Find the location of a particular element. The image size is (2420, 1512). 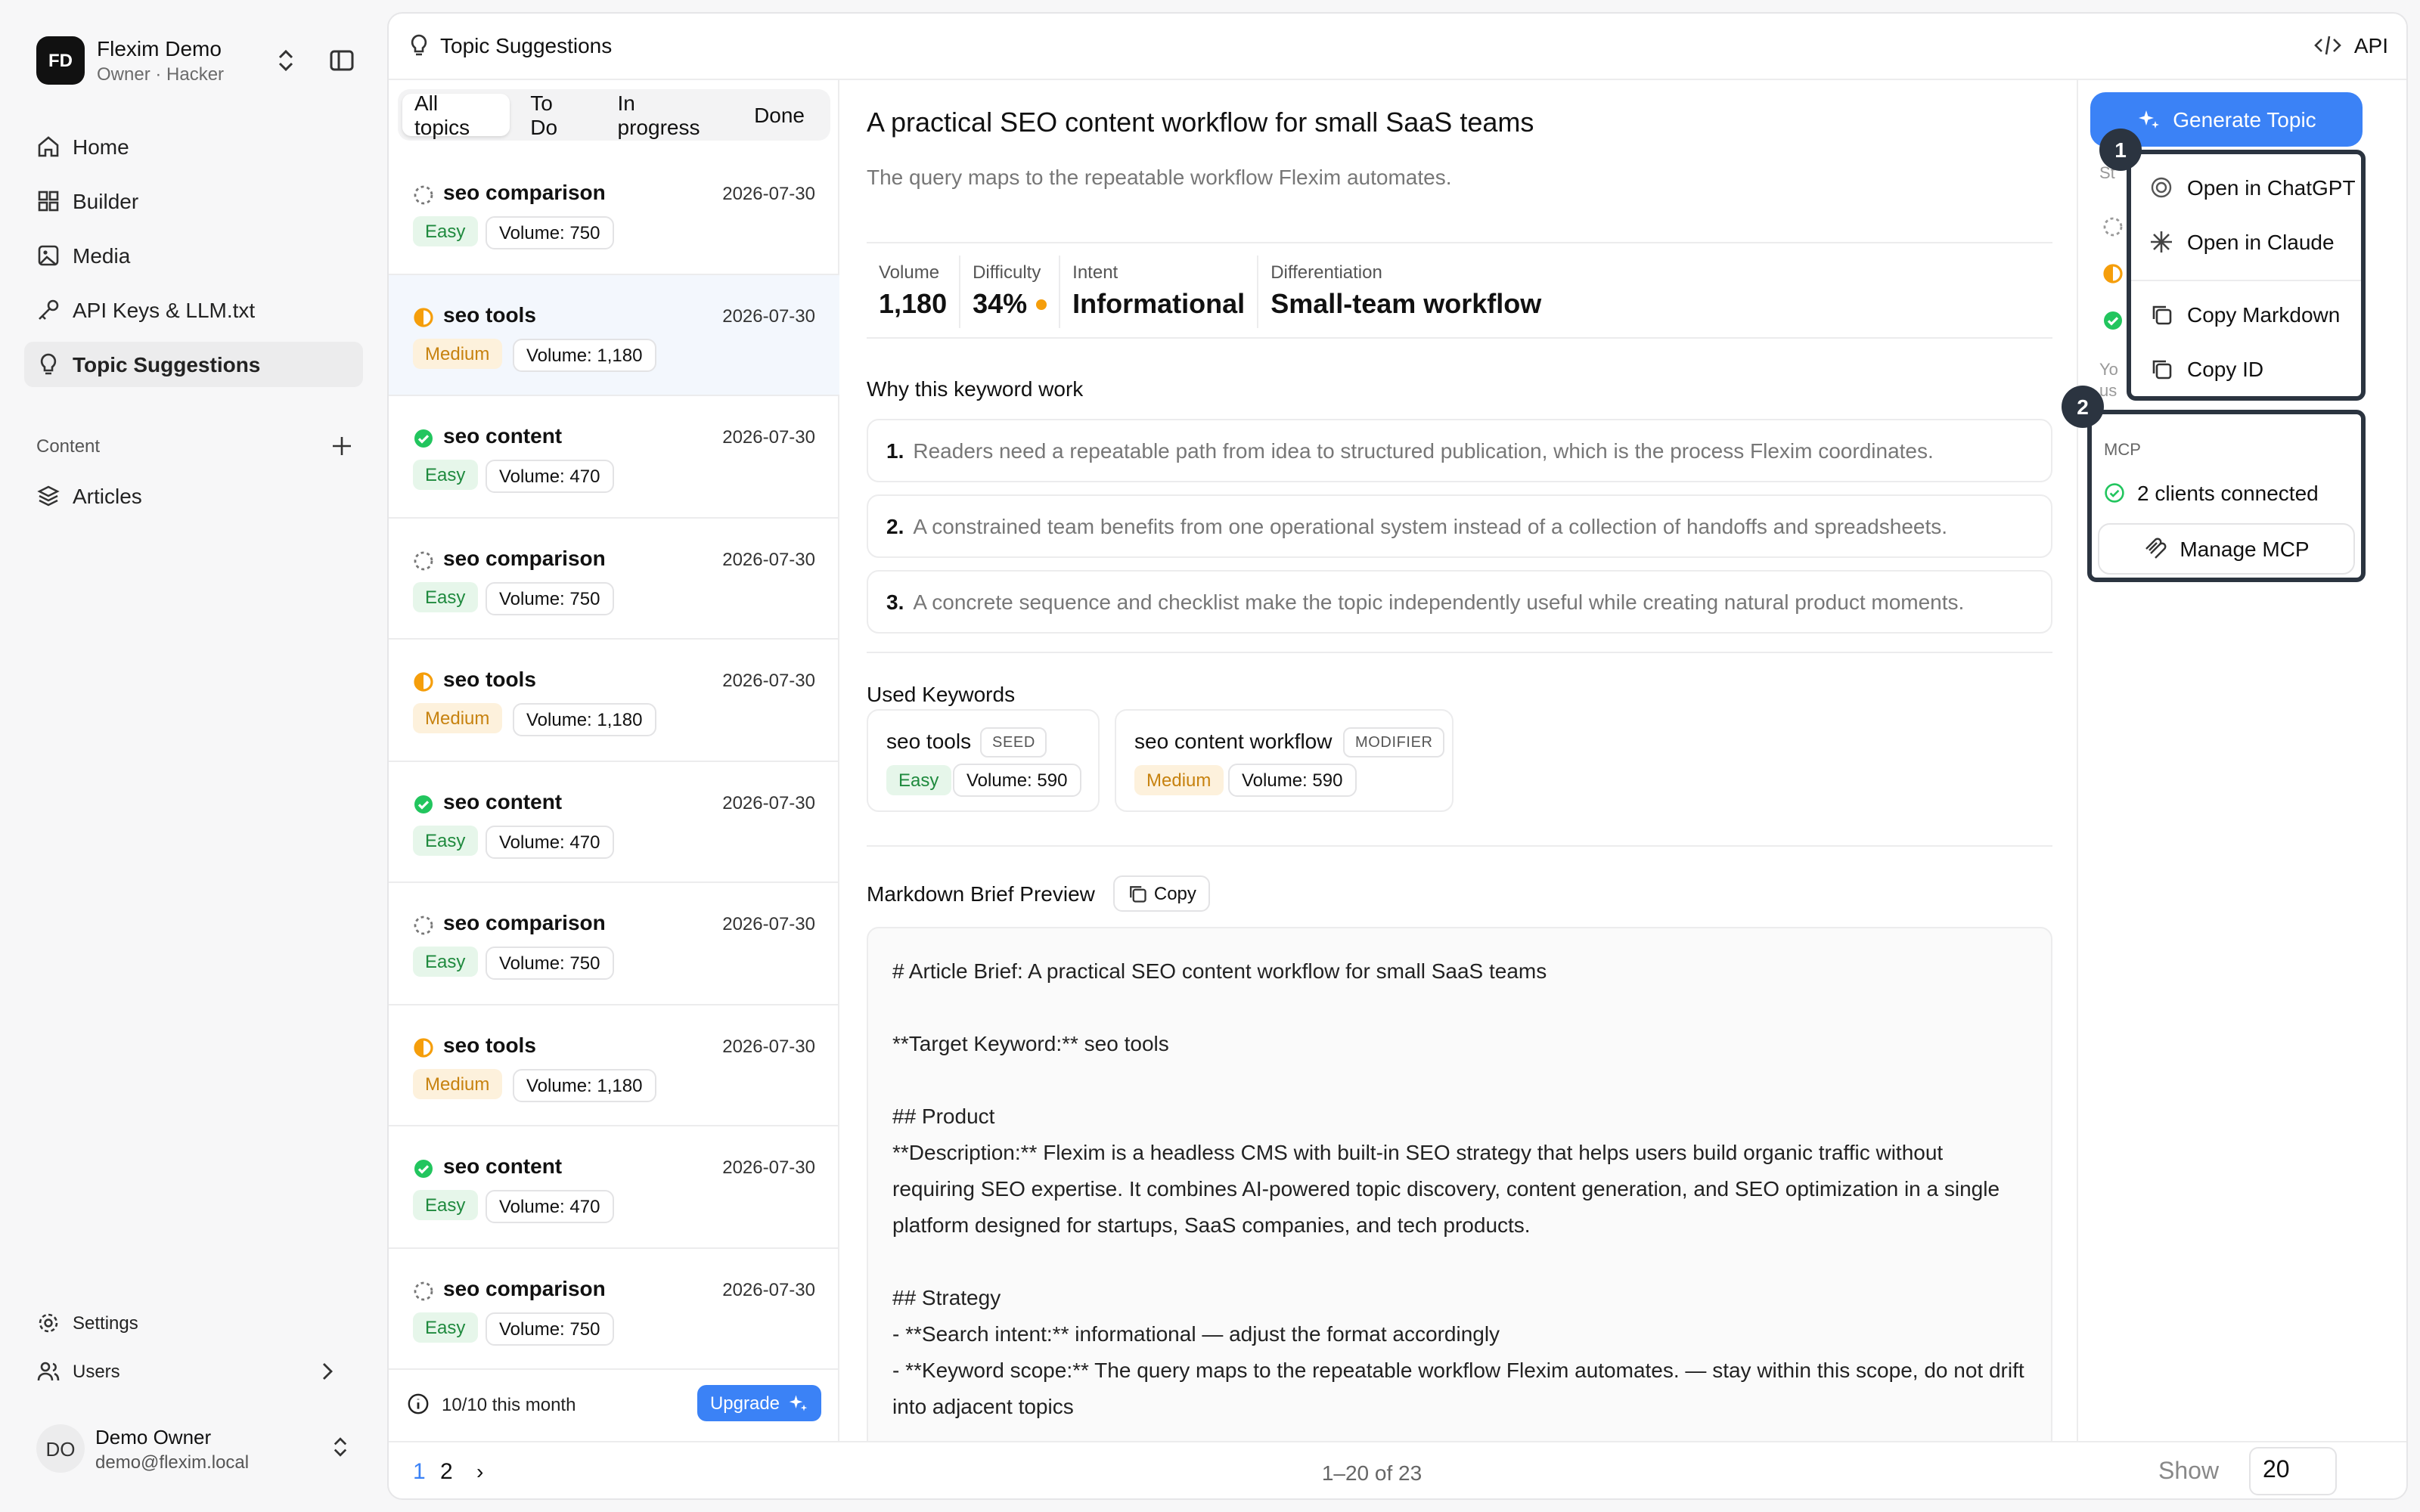

page-2: 2 is located at coordinates (446, 1472).